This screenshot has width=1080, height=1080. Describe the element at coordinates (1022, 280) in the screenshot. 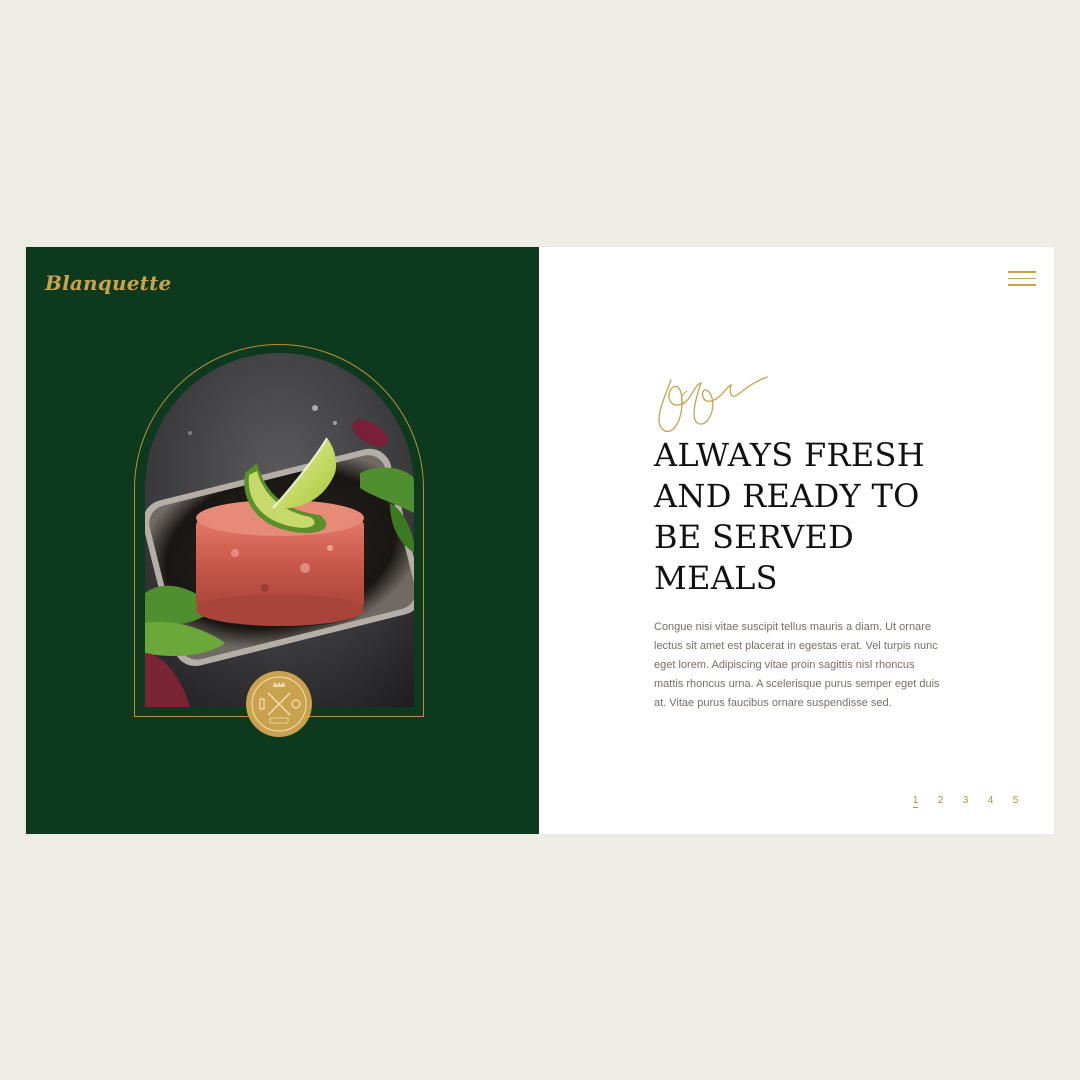

I see `hamburger-menu-icon` at that location.